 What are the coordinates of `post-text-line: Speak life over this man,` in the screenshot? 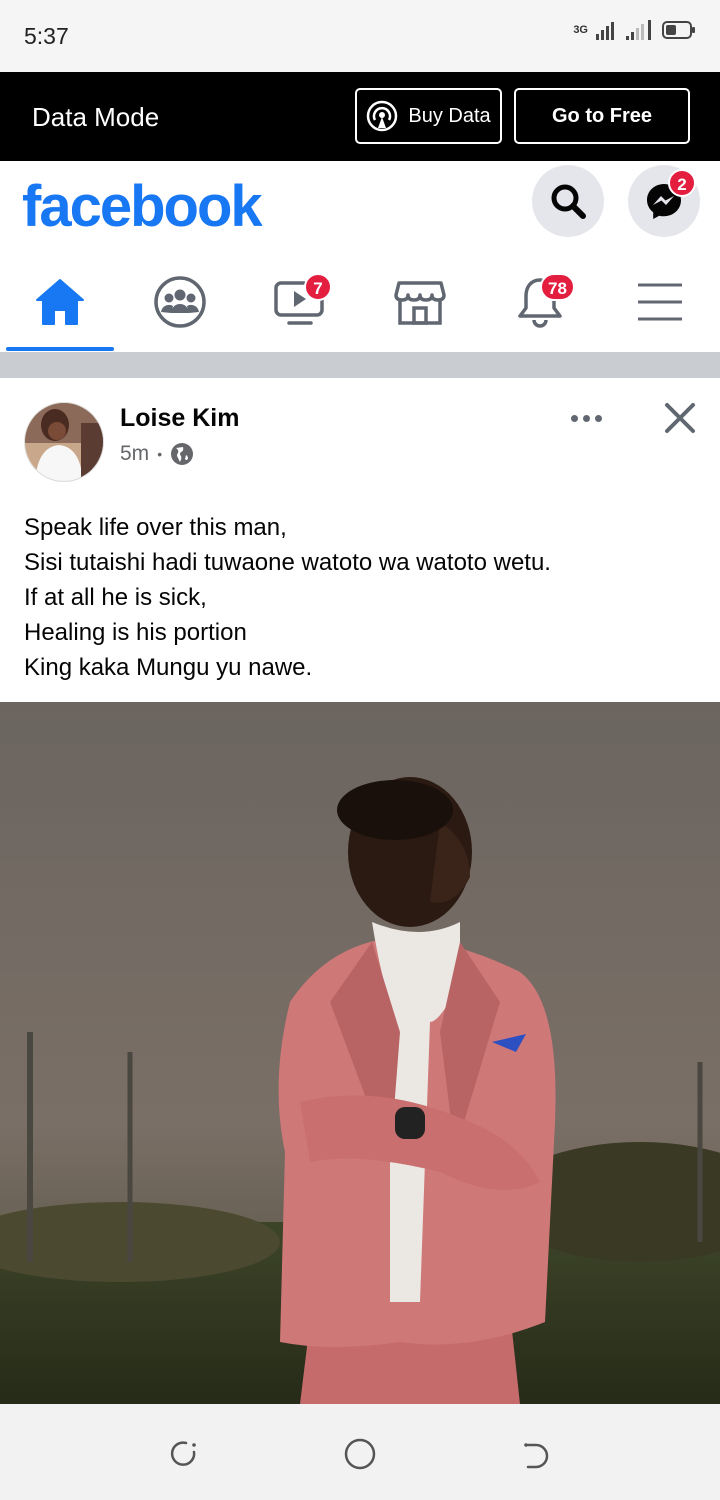 It's located at (155, 527).